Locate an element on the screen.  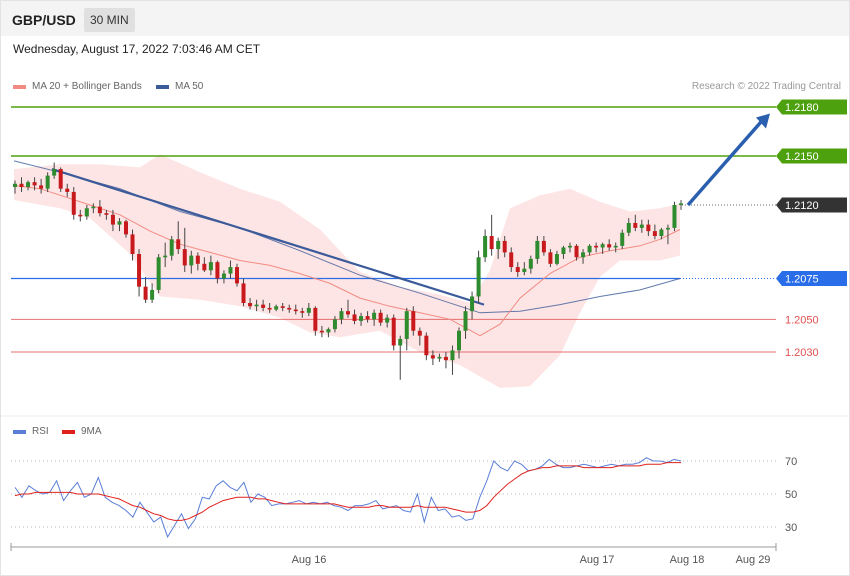
level-label: 1.2050 is located at coordinates (802, 320).